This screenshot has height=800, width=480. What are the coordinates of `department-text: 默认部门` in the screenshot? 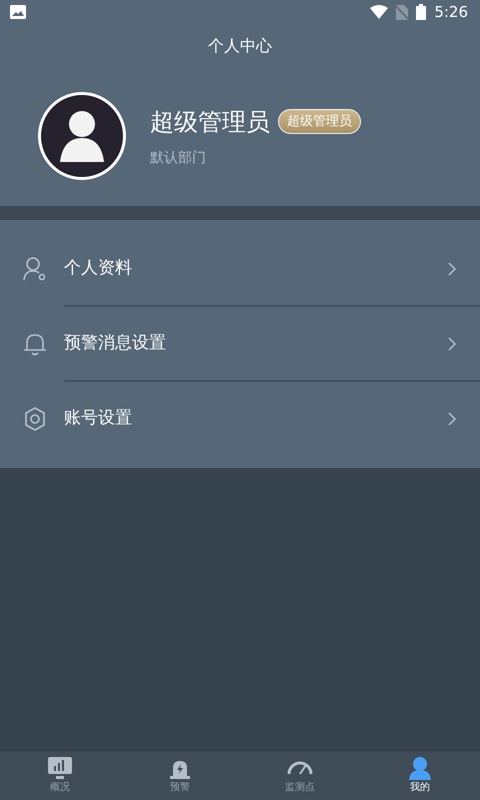 It's located at (178, 158).